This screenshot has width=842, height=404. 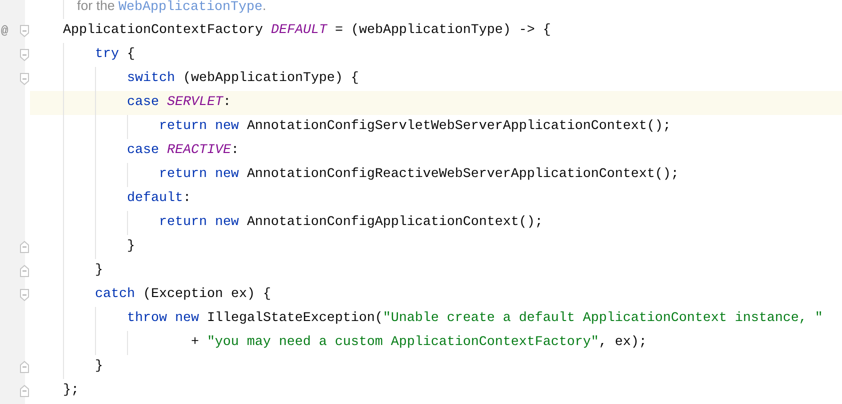 What do you see at coordinates (4, 31) in the screenshot?
I see `override-marker: @` at bounding box center [4, 31].